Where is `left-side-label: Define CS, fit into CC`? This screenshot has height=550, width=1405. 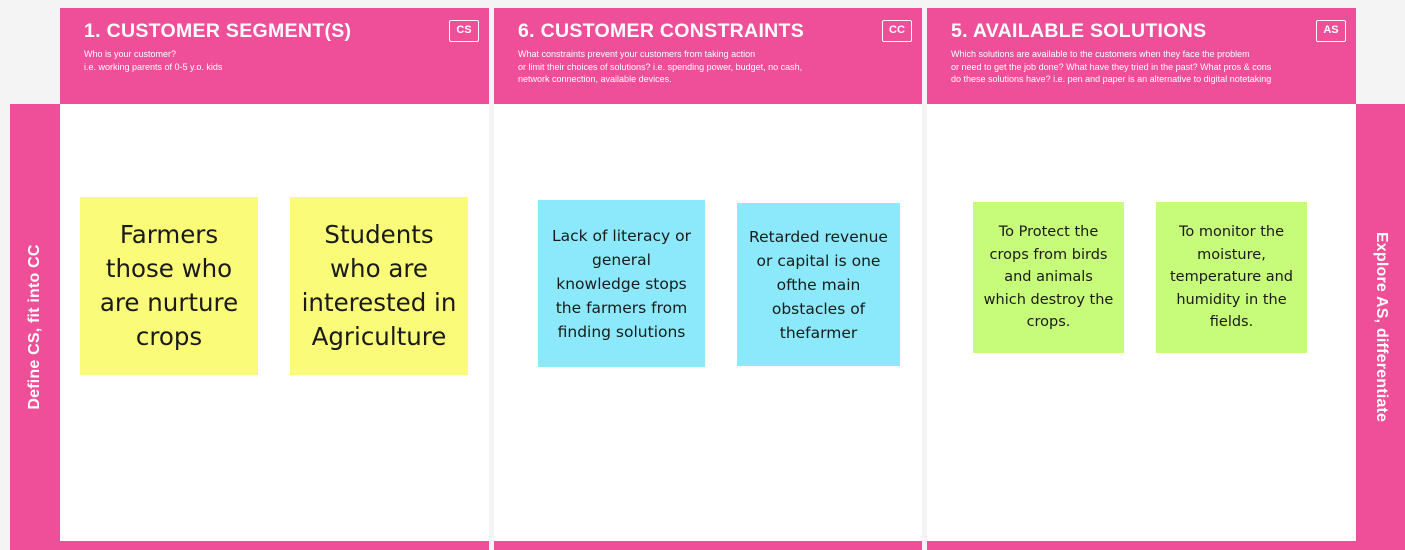 left-side-label: Define CS, fit into CC is located at coordinates (34, 327).